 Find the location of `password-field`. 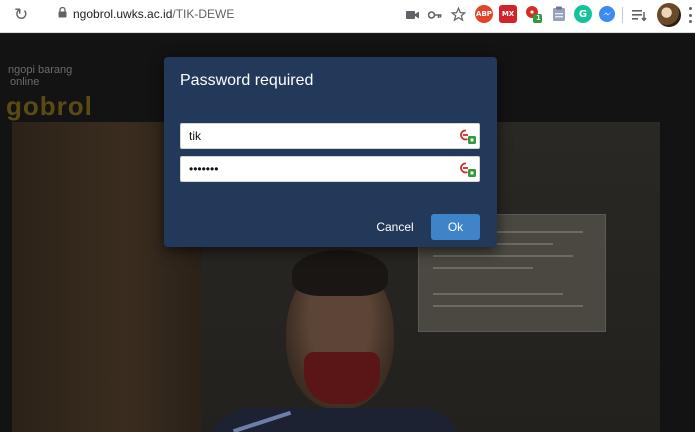

password-field is located at coordinates (330, 169).